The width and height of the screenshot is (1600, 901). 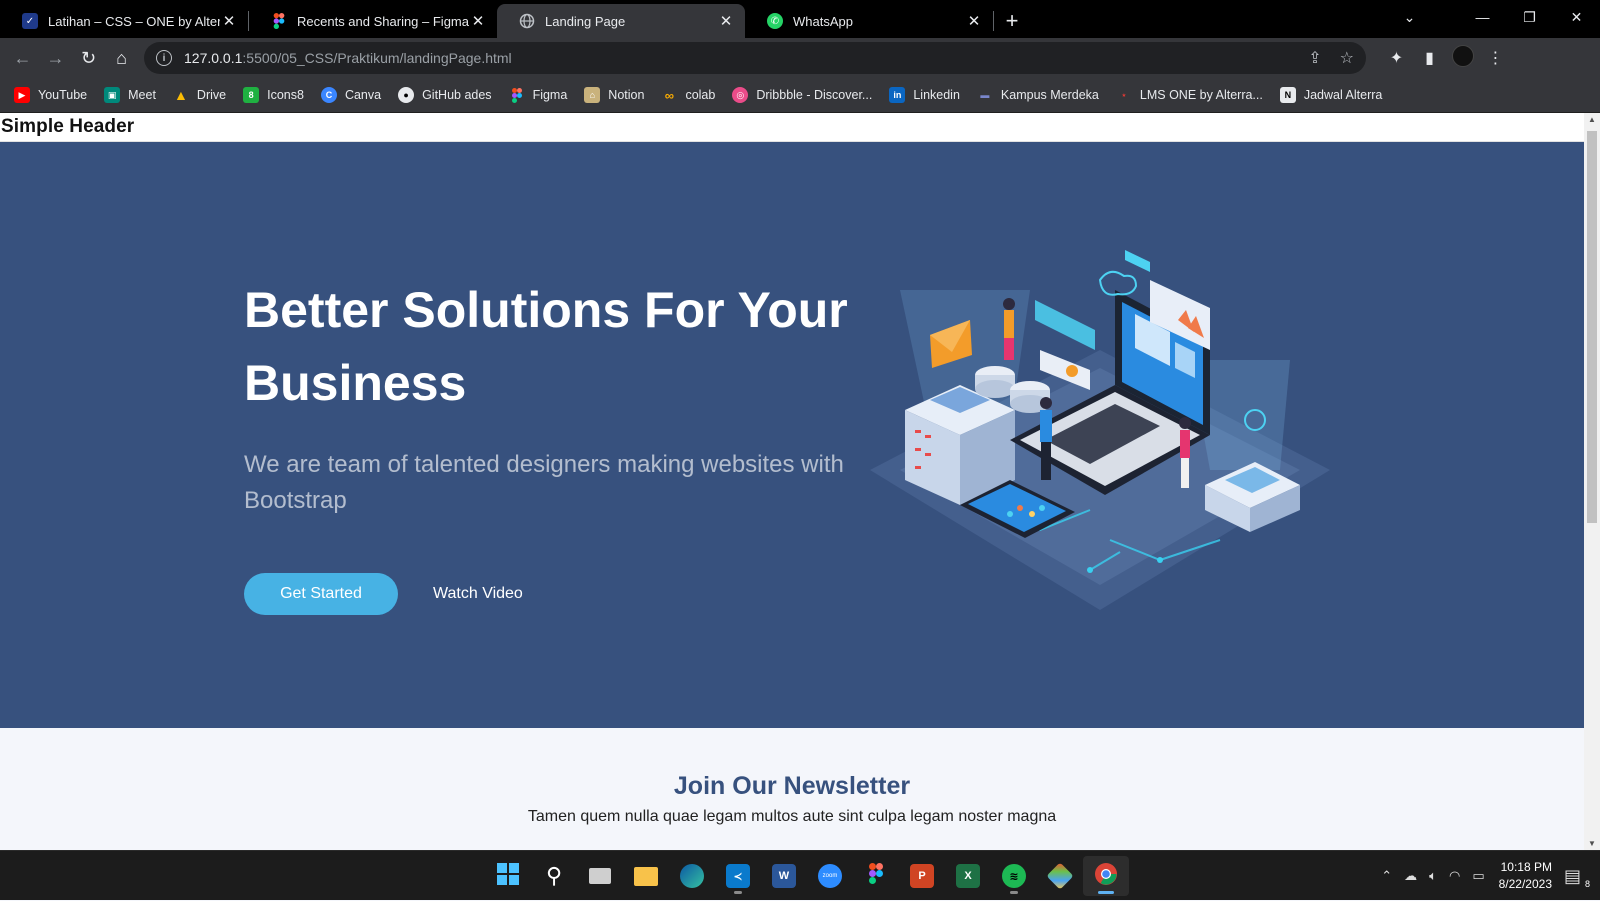 I want to click on page-scrollbar: ▲ ▼, so click(x=1592, y=481).